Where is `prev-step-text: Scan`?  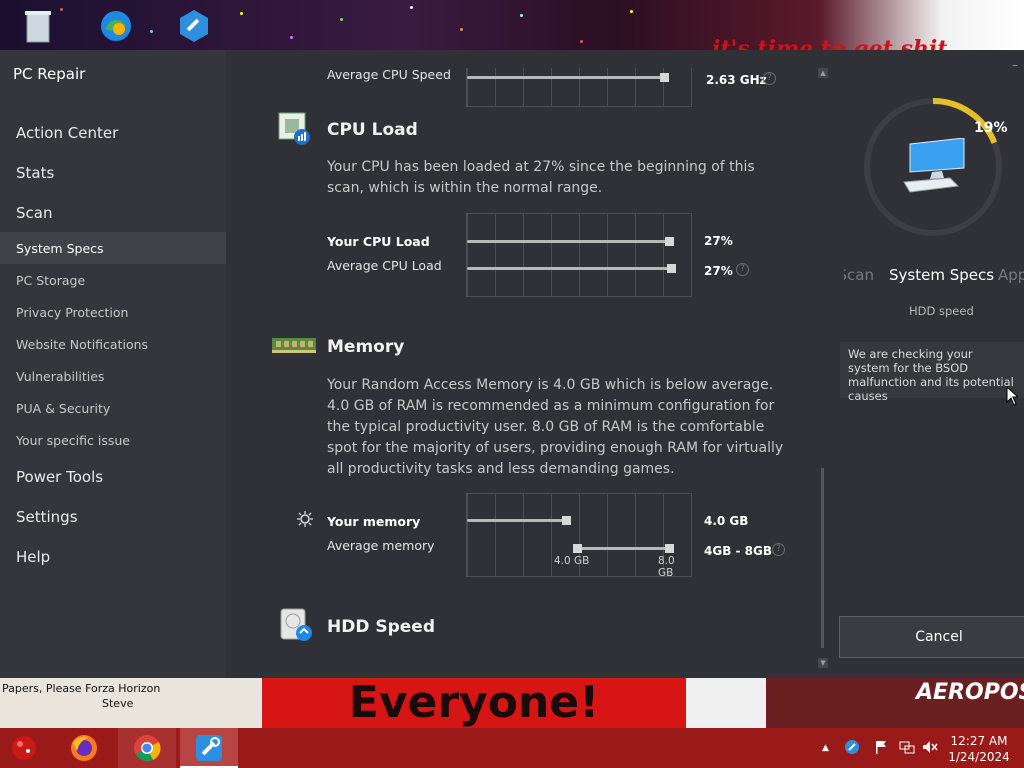
prev-step-text: Scan is located at coordinates (859, 275).